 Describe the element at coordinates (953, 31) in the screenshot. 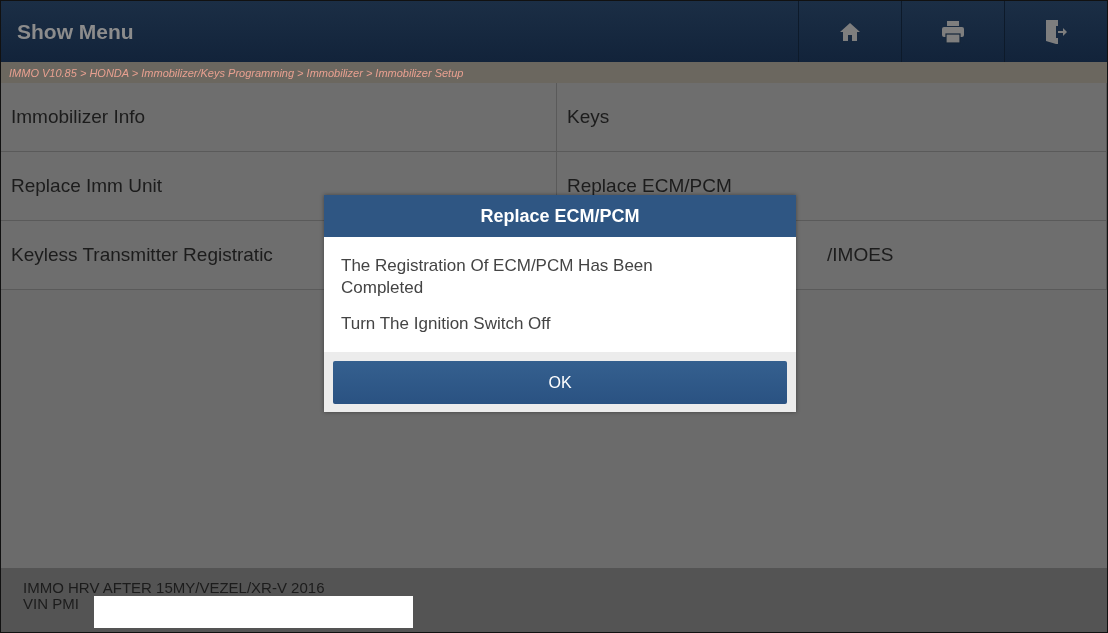

I see `printer-icon` at that location.